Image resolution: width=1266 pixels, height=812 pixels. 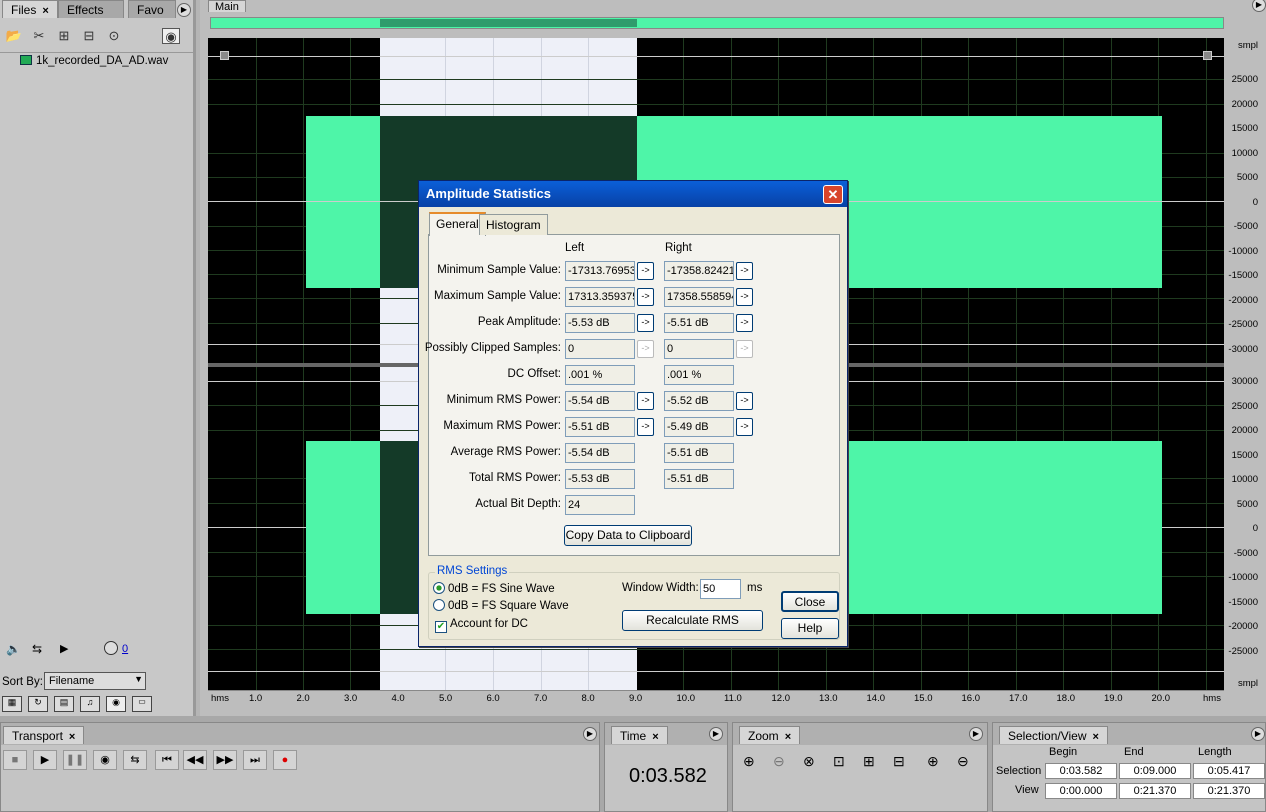 What do you see at coordinates (1053, 735) in the screenshot?
I see `tab-selection-view: Selection/View ×` at bounding box center [1053, 735].